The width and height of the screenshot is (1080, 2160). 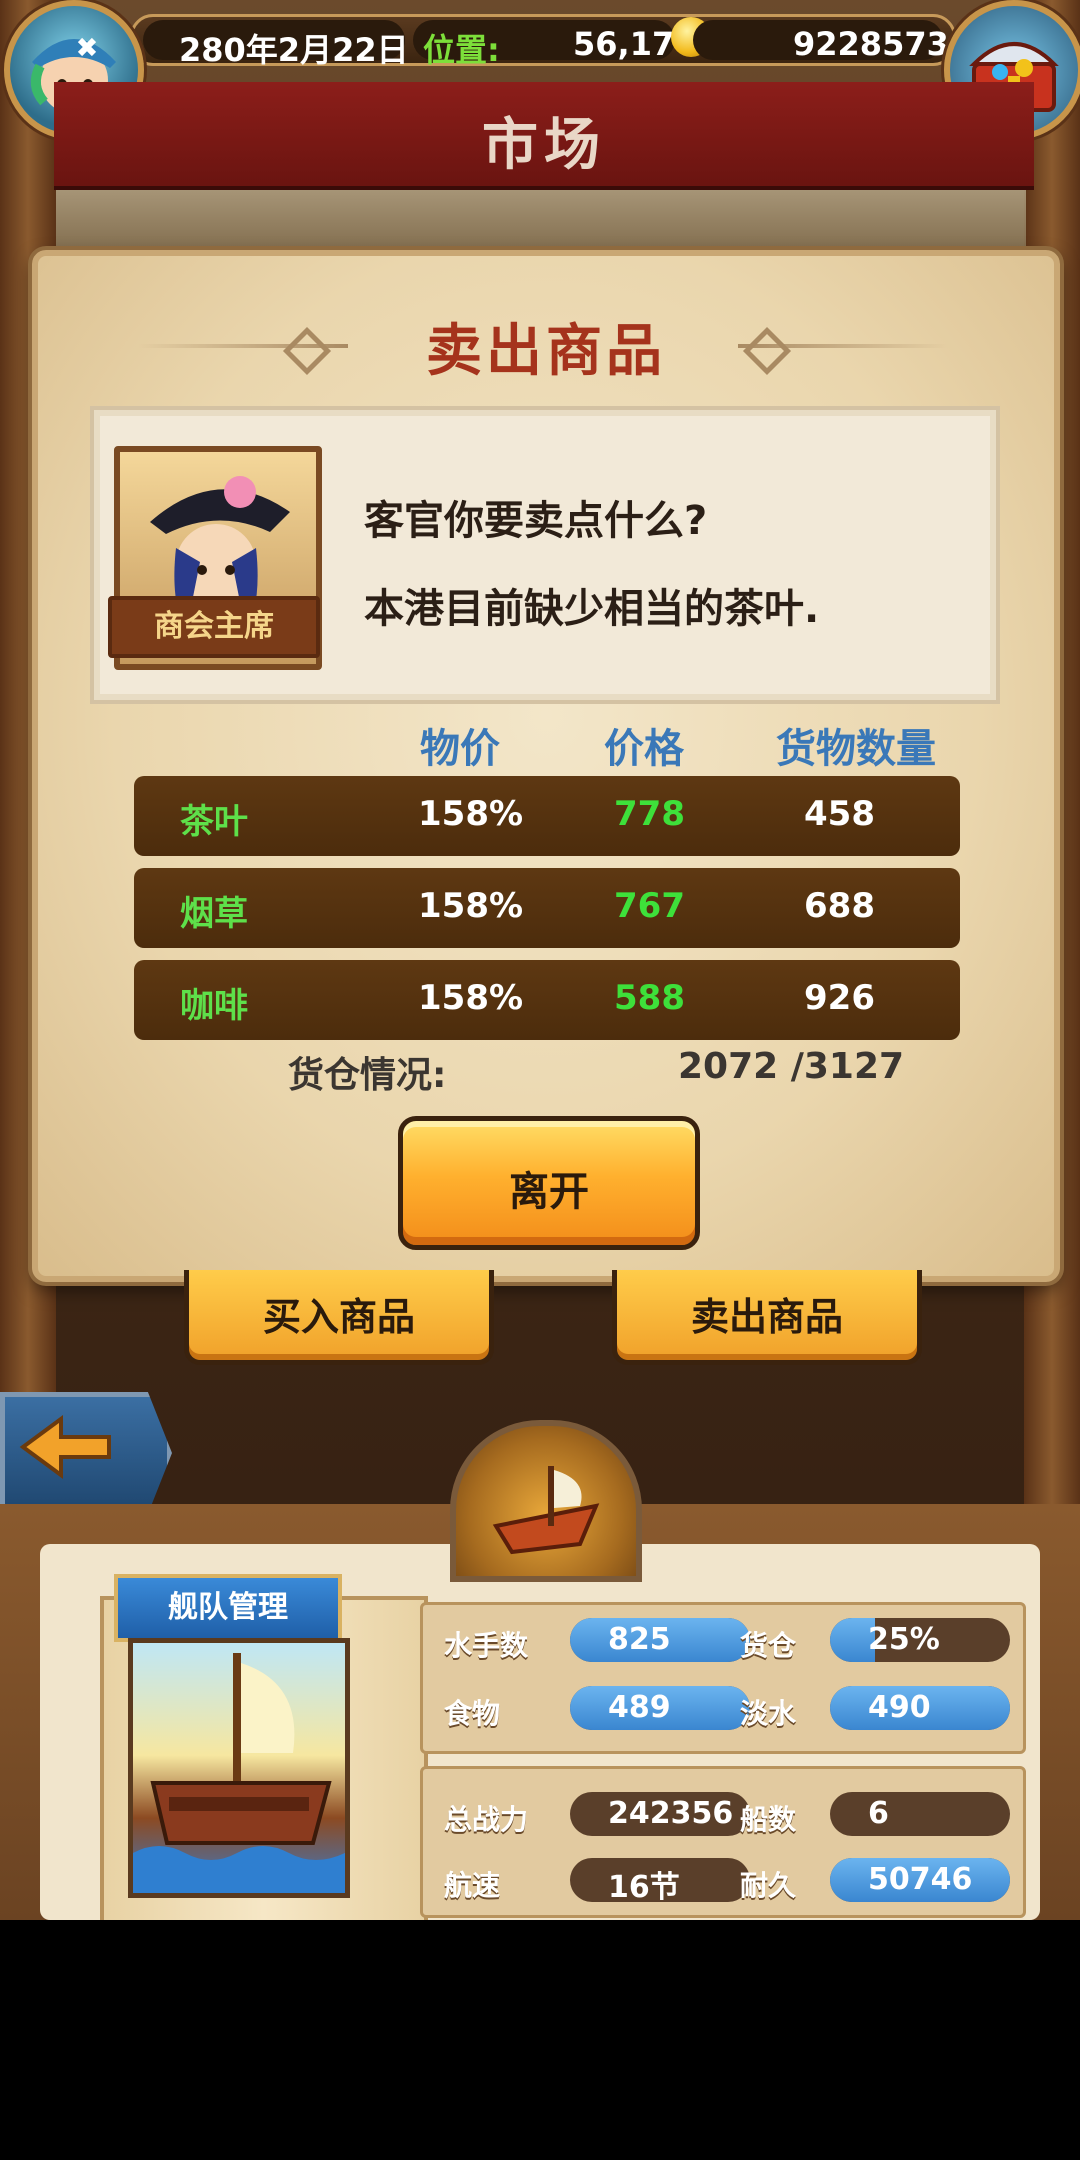 I want to click on goods-price: 767, so click(x=649, y=906).